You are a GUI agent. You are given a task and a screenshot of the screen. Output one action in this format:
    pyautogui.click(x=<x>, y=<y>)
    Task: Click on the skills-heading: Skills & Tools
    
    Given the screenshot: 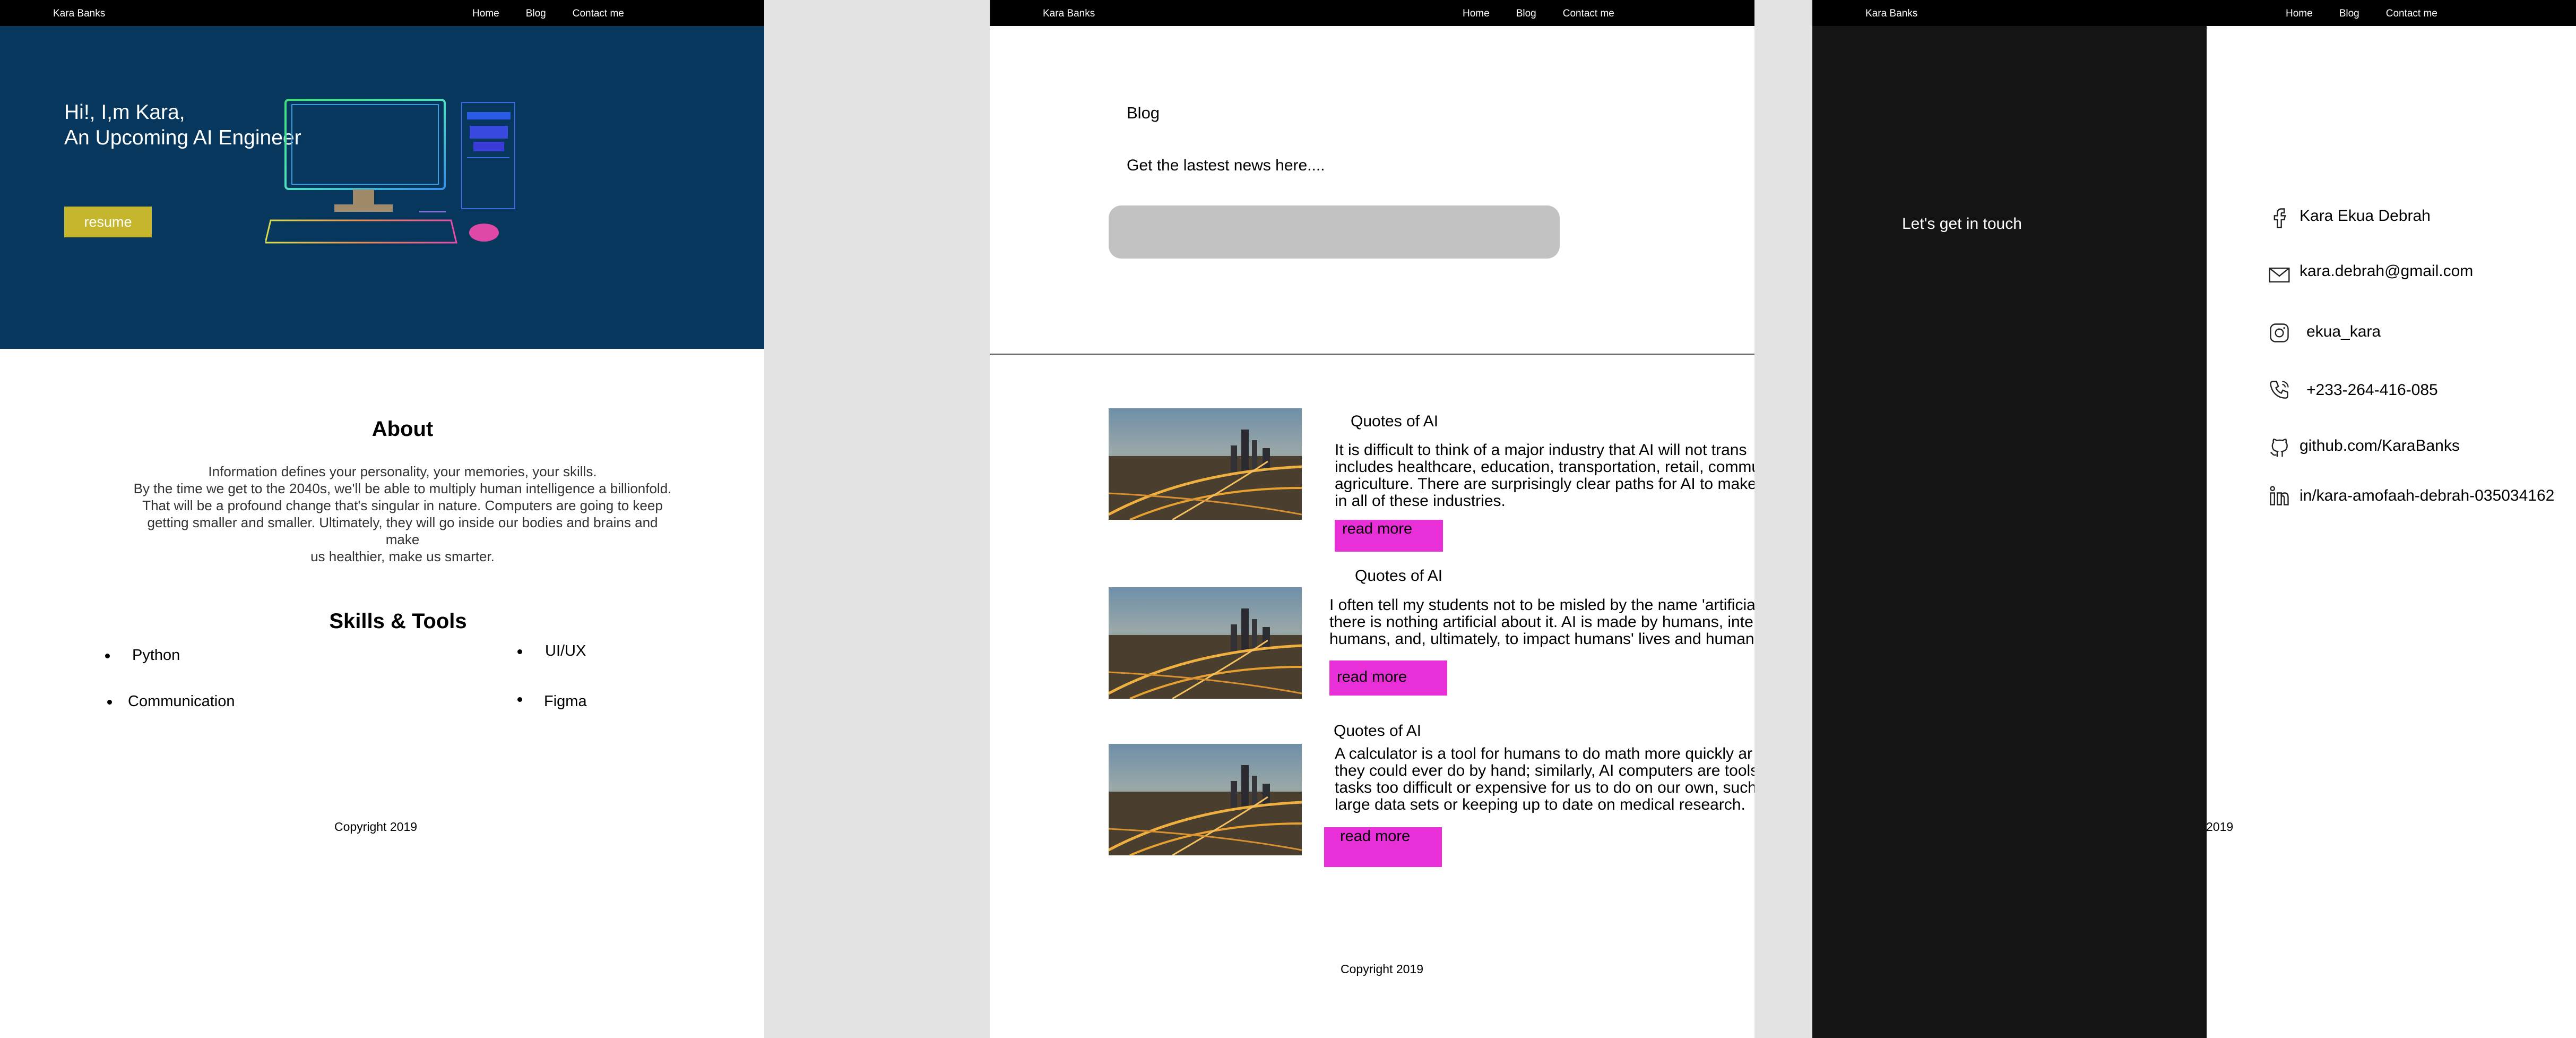 What is the action you would take?
    pyautogui.click(x=398, y=621)
    